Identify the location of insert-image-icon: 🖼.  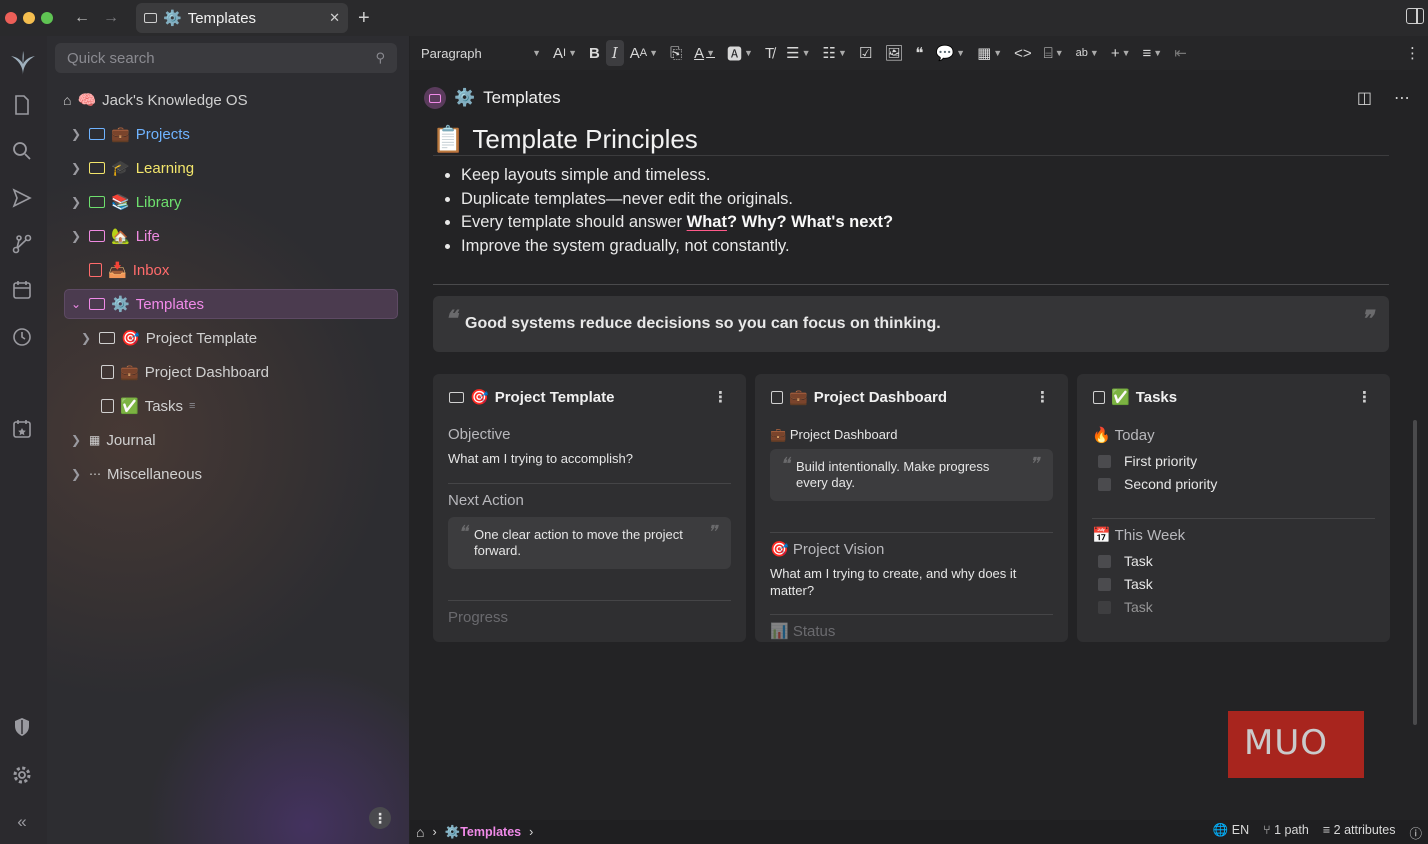
(893, 53).